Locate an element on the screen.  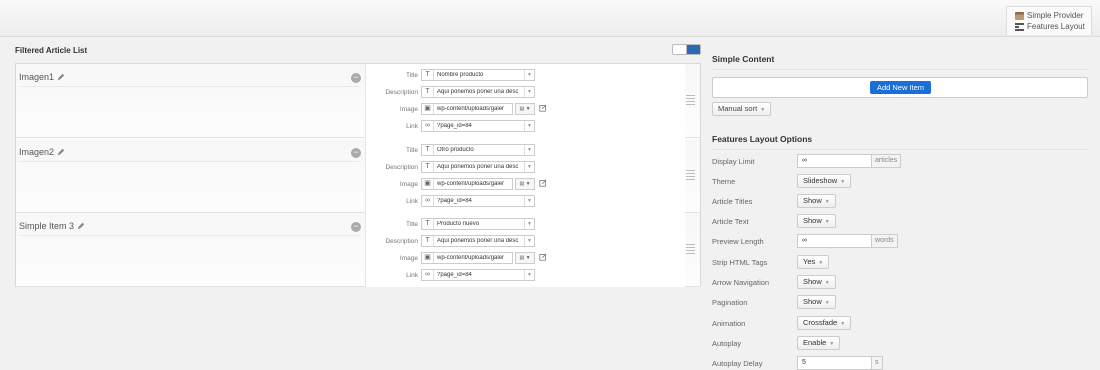
title-field: Title T Producto nuevo ▼ is located at coordinates (516, 224).